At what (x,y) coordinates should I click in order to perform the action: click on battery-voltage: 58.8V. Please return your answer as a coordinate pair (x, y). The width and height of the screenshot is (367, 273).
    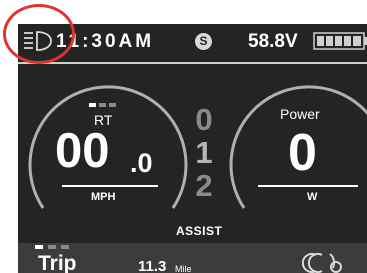
    Looking at the image, I should click on (273, 41).